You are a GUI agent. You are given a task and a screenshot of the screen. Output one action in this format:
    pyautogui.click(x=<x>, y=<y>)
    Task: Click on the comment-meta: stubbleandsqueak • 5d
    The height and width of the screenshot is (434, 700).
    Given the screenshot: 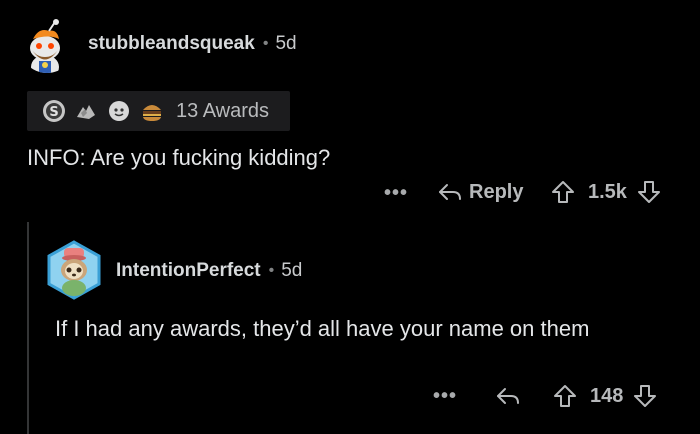 What is the action you would take?
    pyautogui.click(x=192, y=44)
    